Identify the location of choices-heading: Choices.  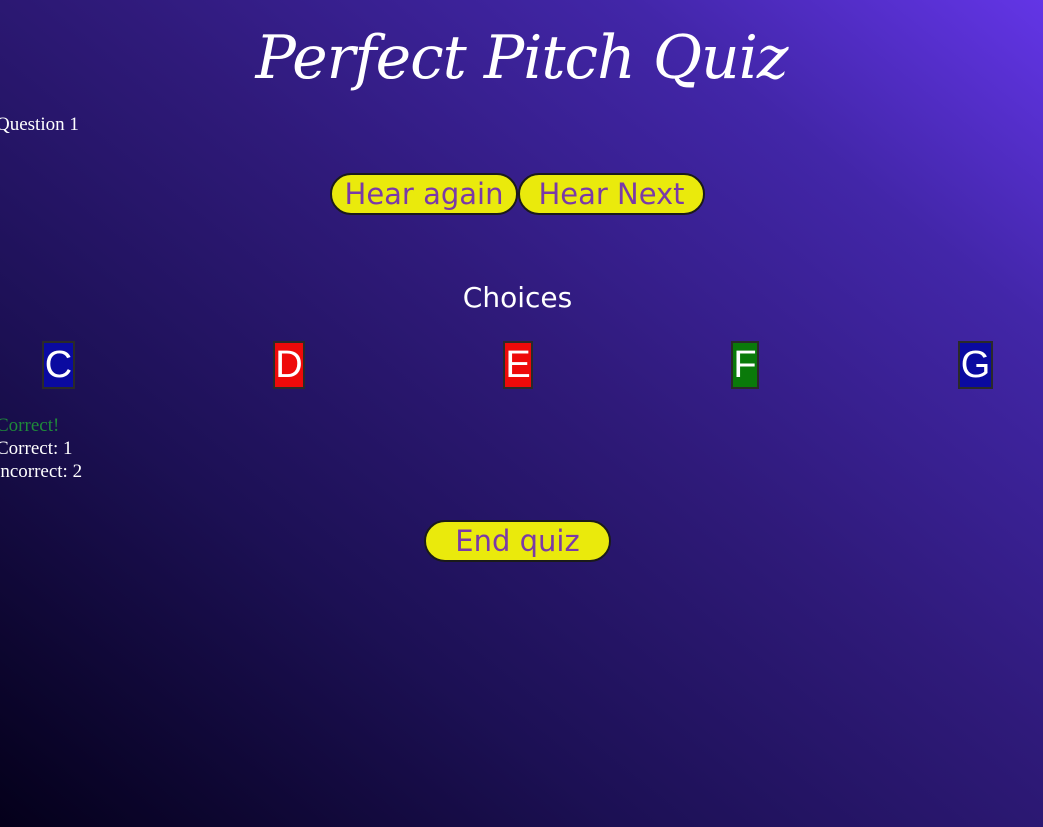
(517, 297).